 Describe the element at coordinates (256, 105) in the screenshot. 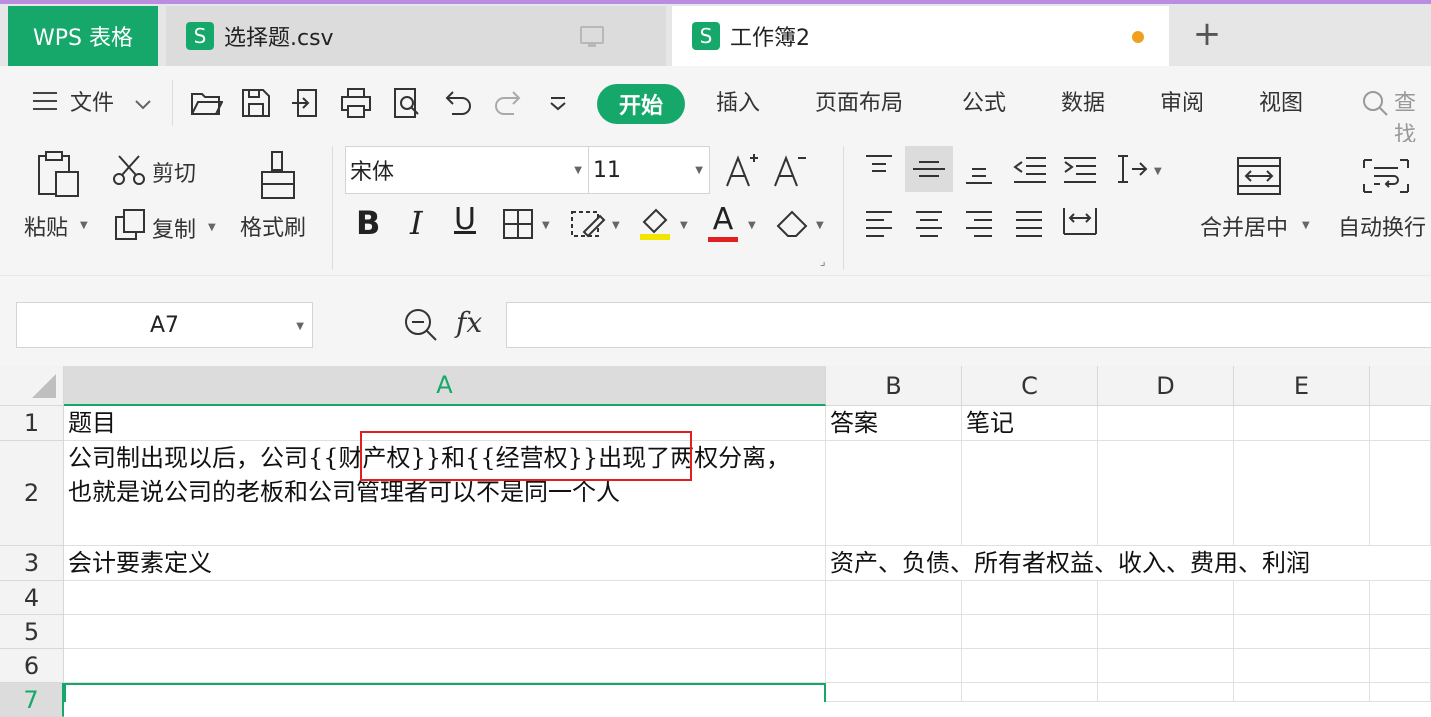

I see `save-icon` at that location.